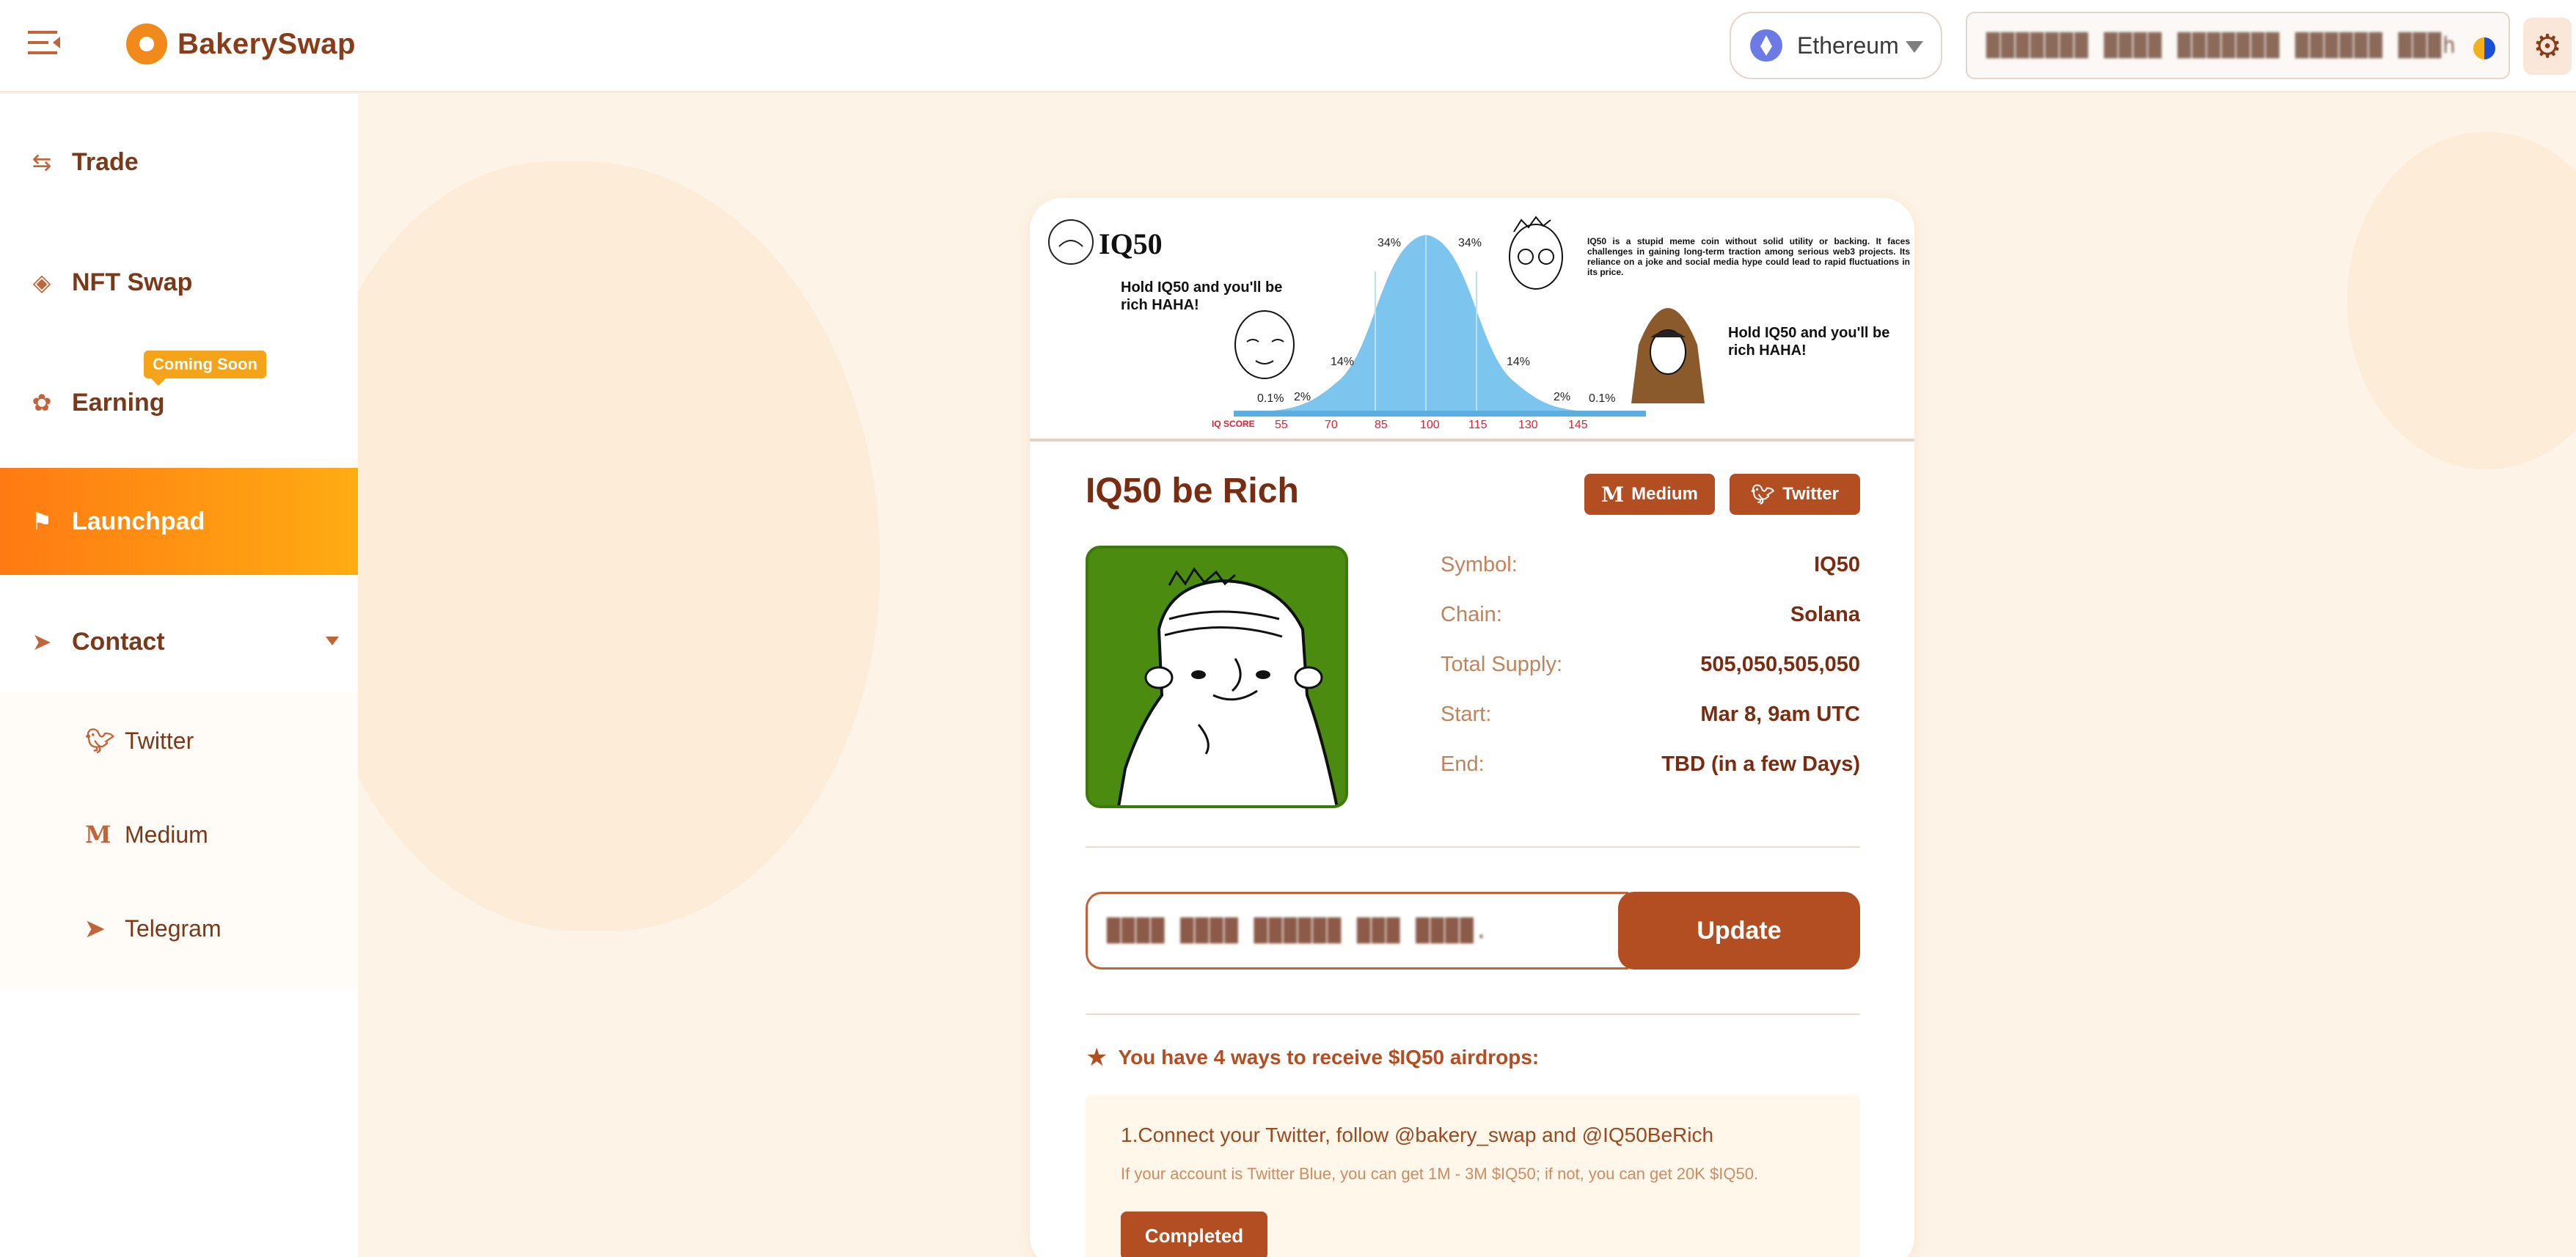  I want to click on token-image, so click(1217, 677).